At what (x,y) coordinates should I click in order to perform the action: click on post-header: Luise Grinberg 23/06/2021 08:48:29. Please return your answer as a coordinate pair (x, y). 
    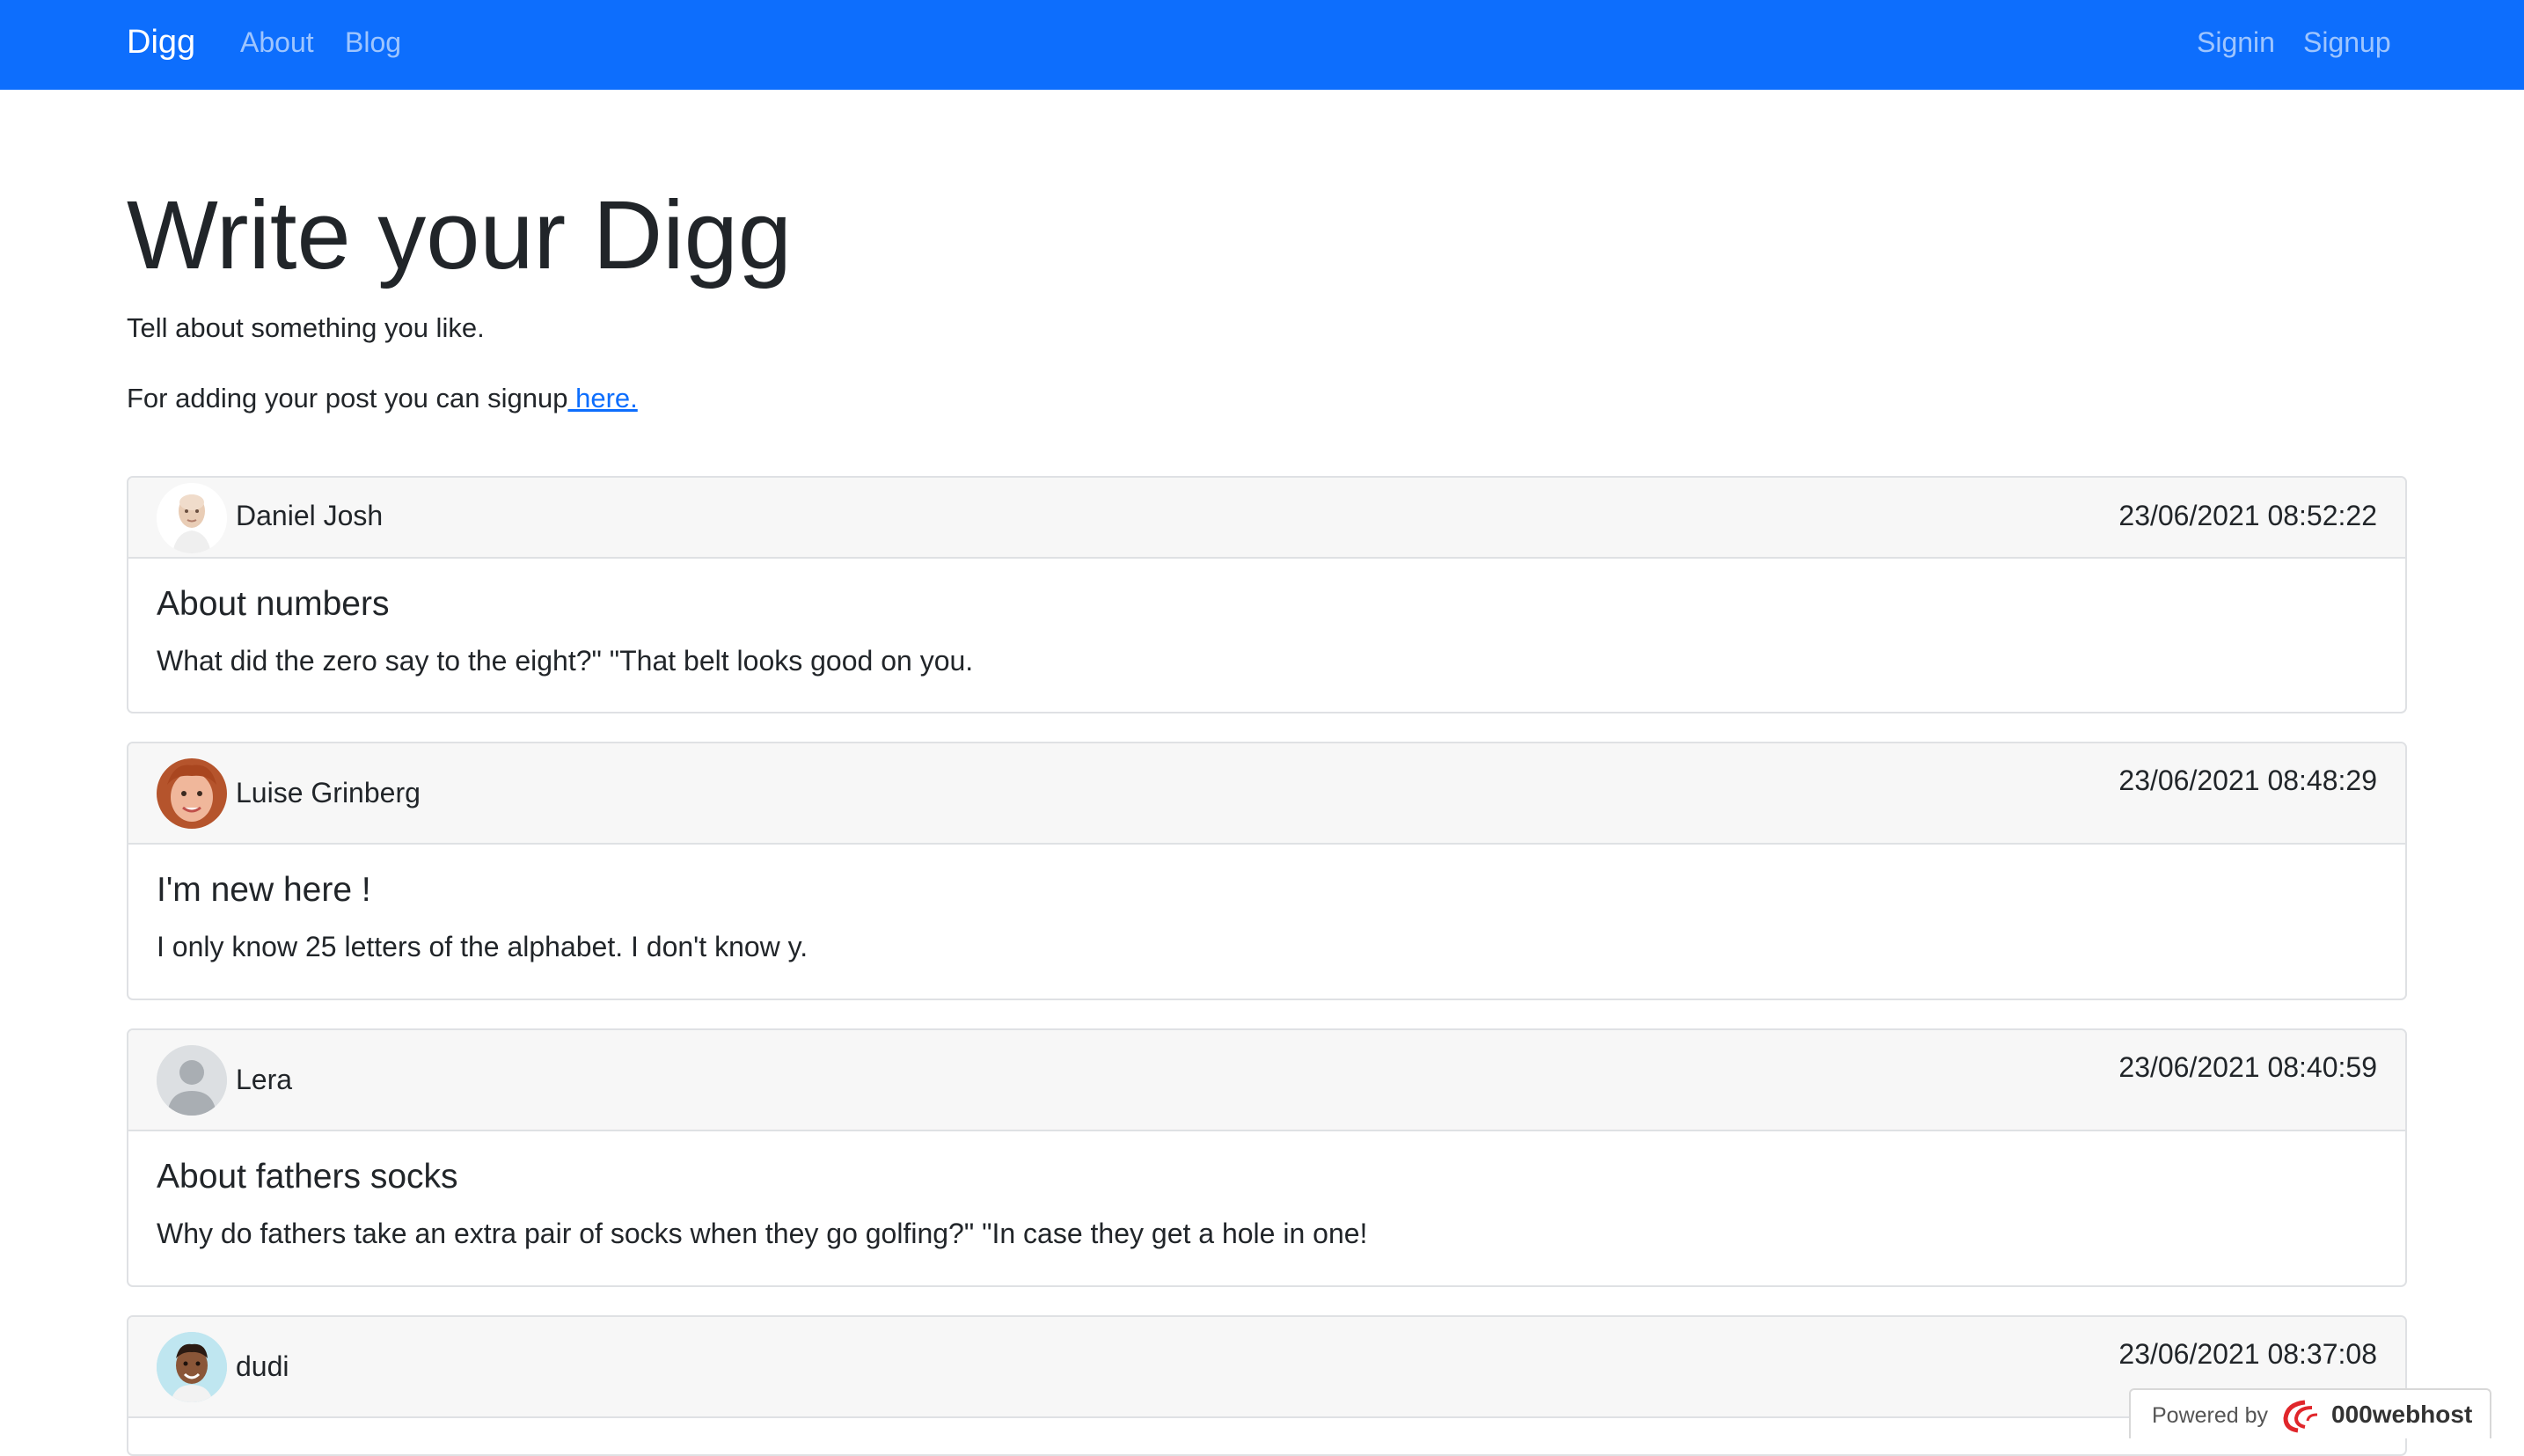
    Looking at the image, I should click on (1266, 794).